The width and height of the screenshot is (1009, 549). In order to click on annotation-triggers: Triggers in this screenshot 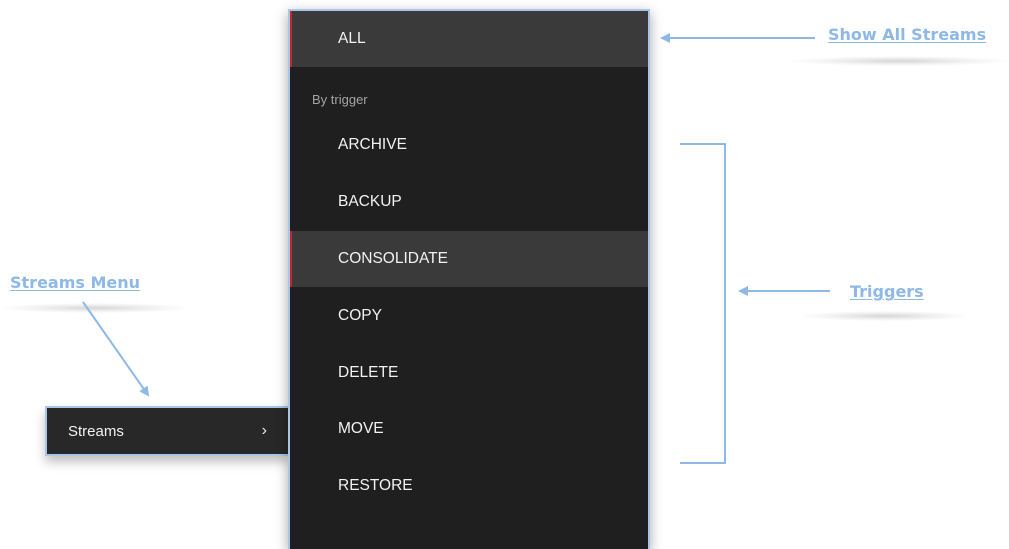, I will do `click(887, 291)`.